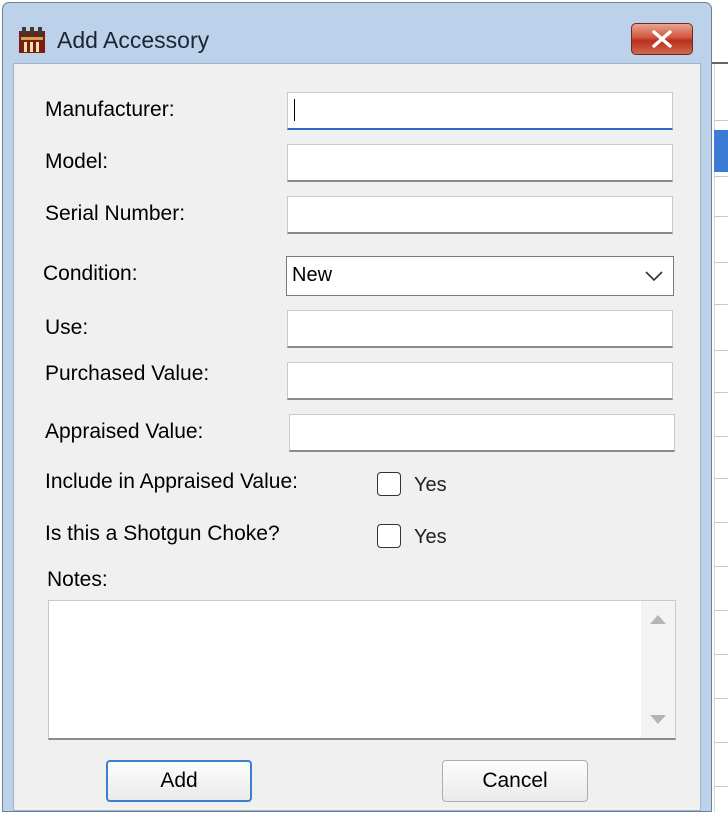  Describe the element at coordinates (389, 484) in the screenshot. I see `include-in-appraised-checkbox` at that location.